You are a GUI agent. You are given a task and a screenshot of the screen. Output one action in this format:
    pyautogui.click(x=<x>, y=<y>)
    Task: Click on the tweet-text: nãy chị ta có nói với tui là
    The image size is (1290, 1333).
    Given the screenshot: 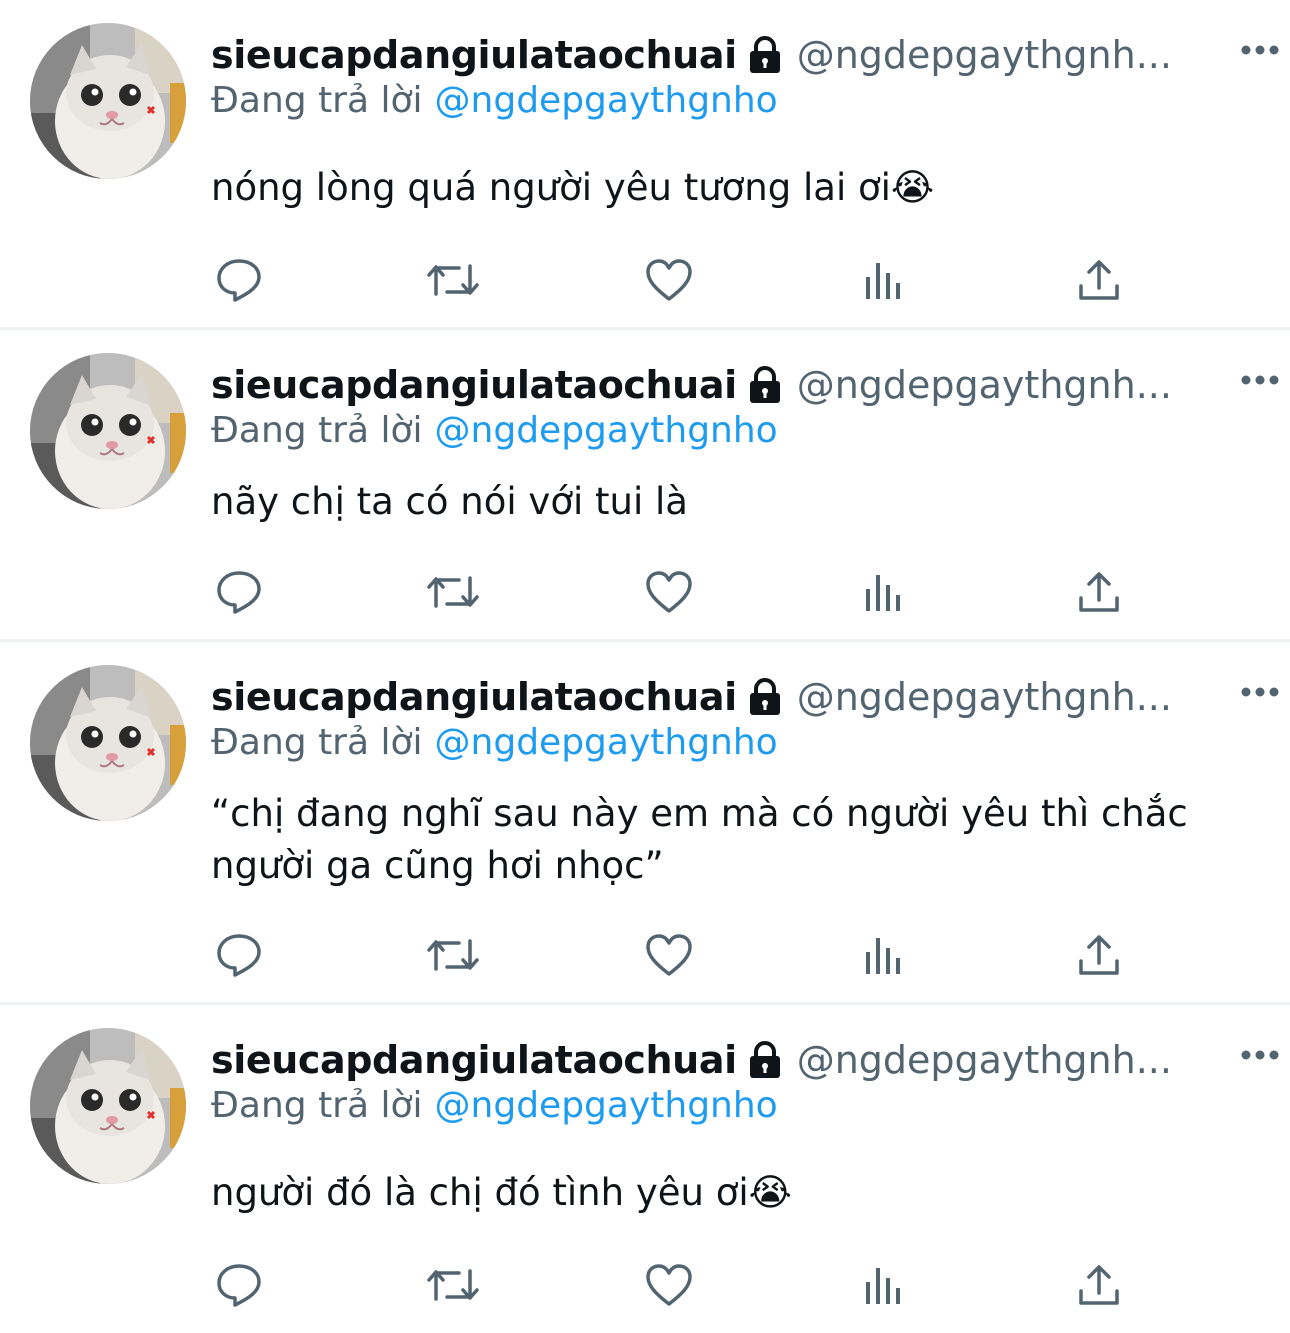 What is the action you would take?
    pyautogui.click(x=449, y=501)
    